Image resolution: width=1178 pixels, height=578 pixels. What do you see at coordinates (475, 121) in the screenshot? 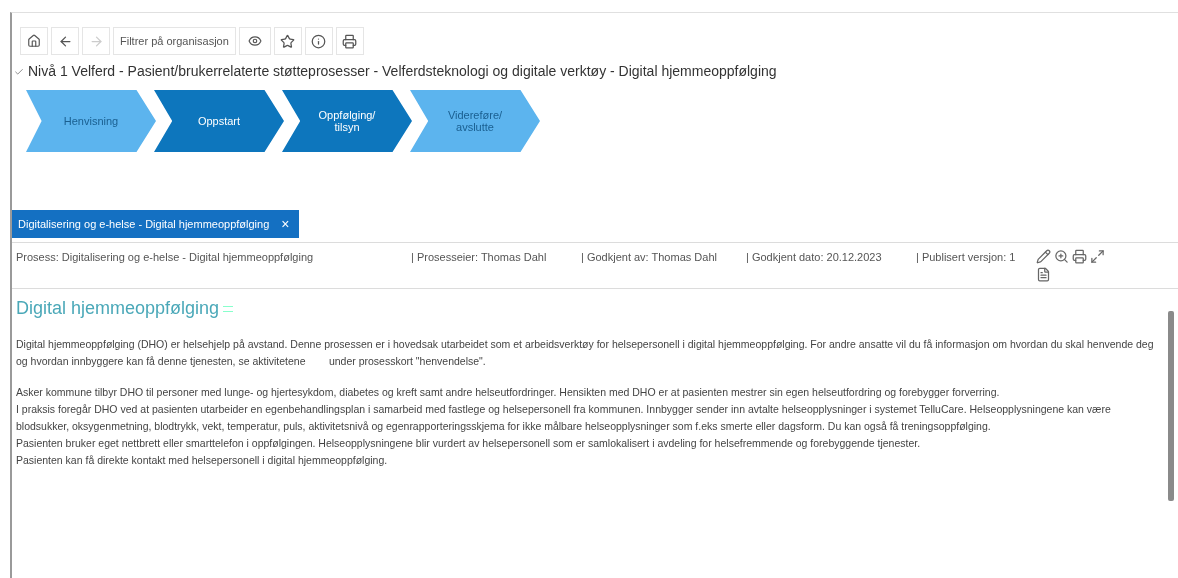
I see `process-step: Videreføre/ avslutte` at bounding box center [475, 121].